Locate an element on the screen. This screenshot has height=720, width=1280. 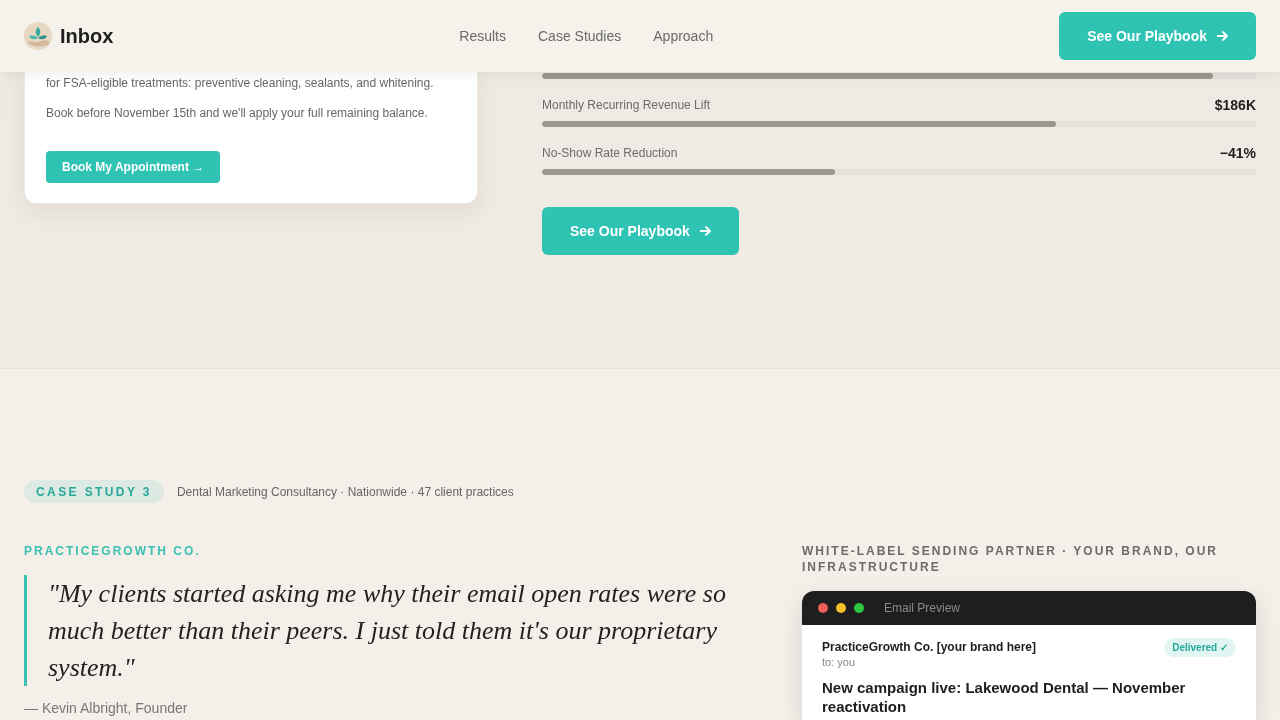
window-title: Email Preview is located at coordinates (922, 608).